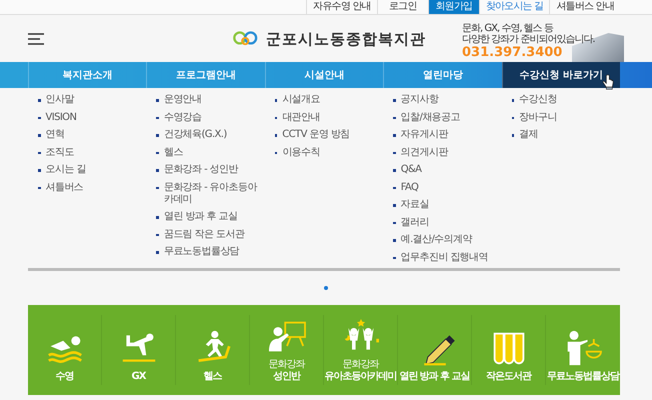  What do you see at coordinates (346, 39) in the screenshot?
I see `site-title: 군포시노동종합복지관` at bounding box center [346, 39].